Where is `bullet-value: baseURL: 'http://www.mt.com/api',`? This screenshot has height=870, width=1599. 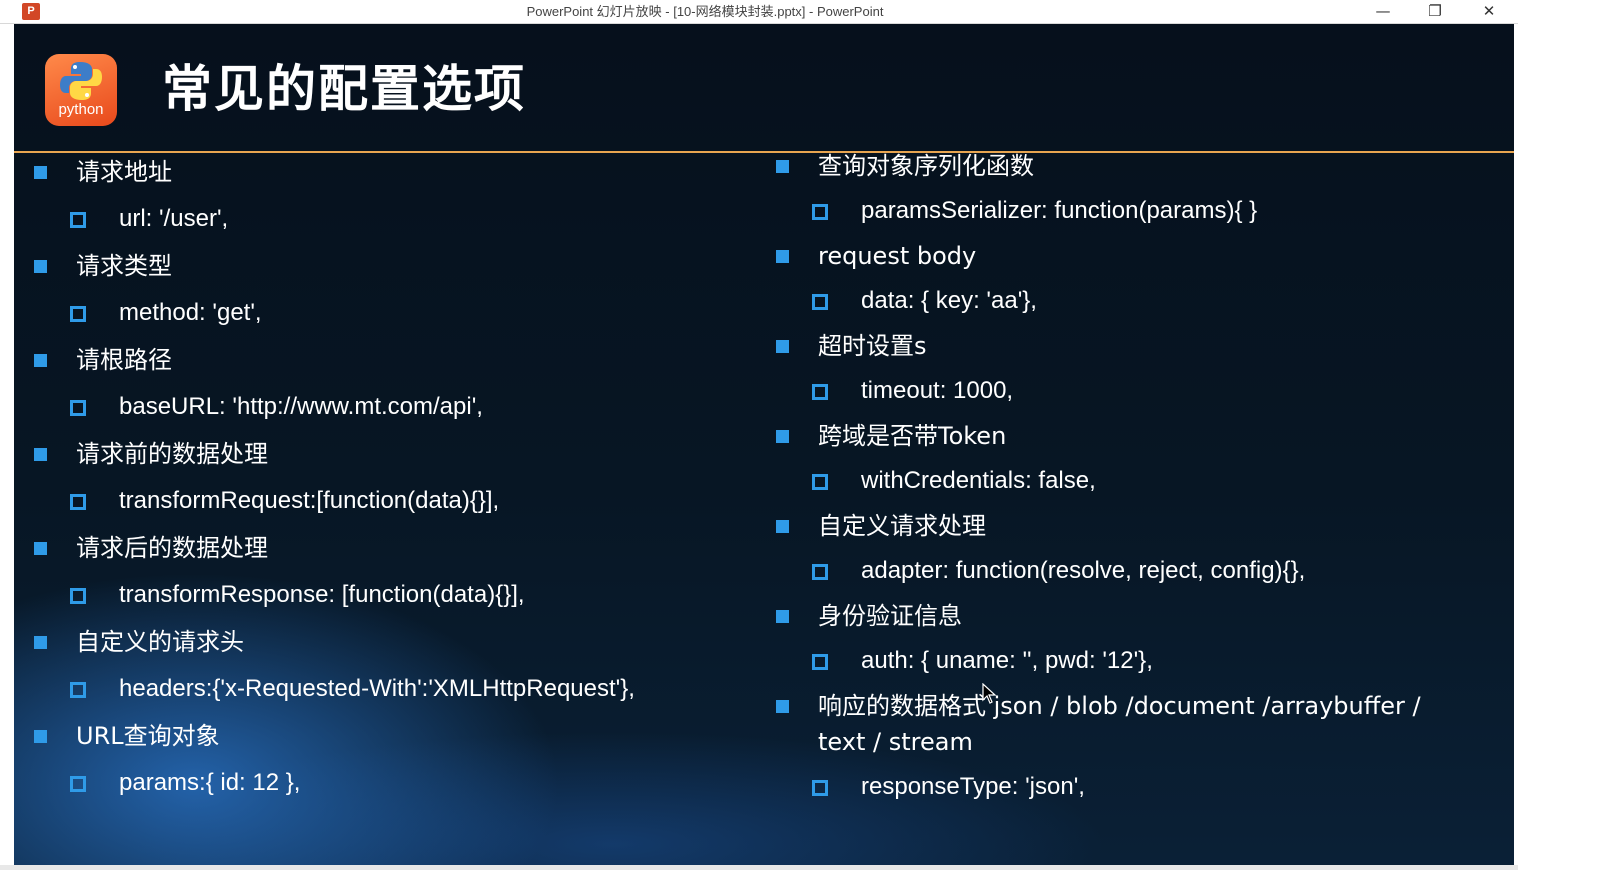 bullet-value: baseURL: 'http://www.mt.com/api', is located at coordinates (380, 407).